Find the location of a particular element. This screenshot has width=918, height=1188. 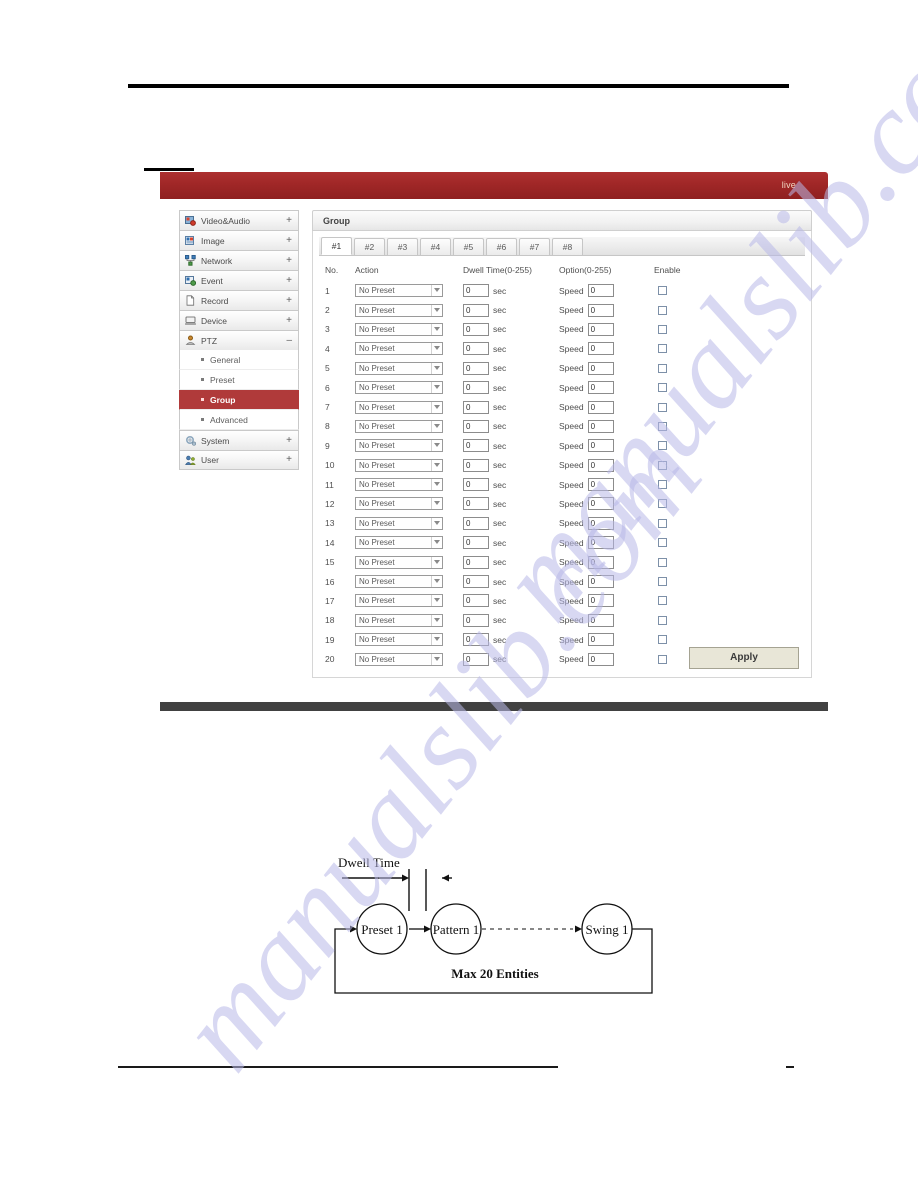

sidebar-item-ptz-preset: Preset is located at coordinates (239, 380).